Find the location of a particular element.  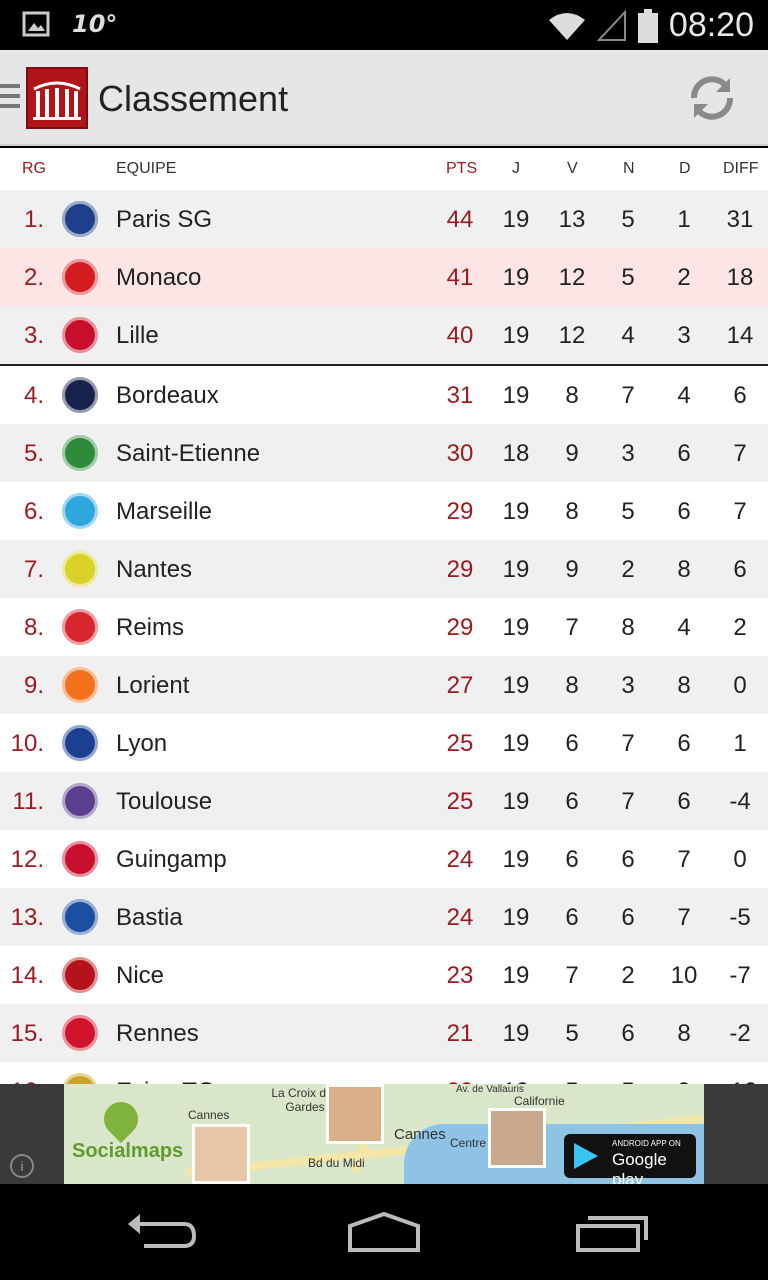

rank-cell: 2. is located at coordinates (33, 277).